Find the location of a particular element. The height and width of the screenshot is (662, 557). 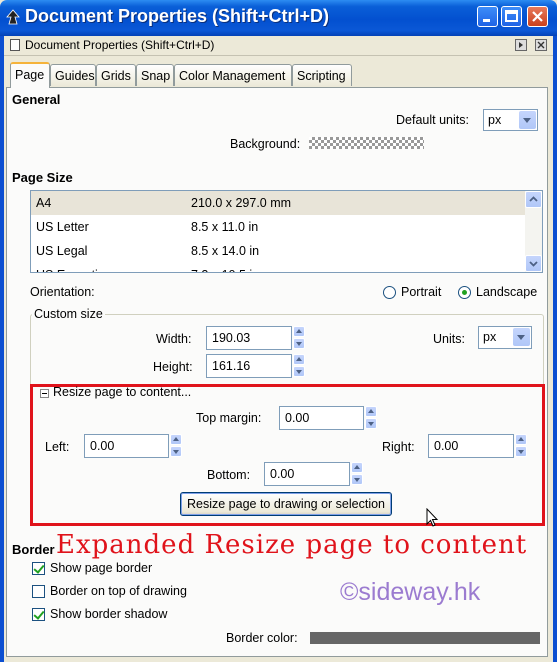

show-border-shadow-checkbox is located at coordinates (38, 614).